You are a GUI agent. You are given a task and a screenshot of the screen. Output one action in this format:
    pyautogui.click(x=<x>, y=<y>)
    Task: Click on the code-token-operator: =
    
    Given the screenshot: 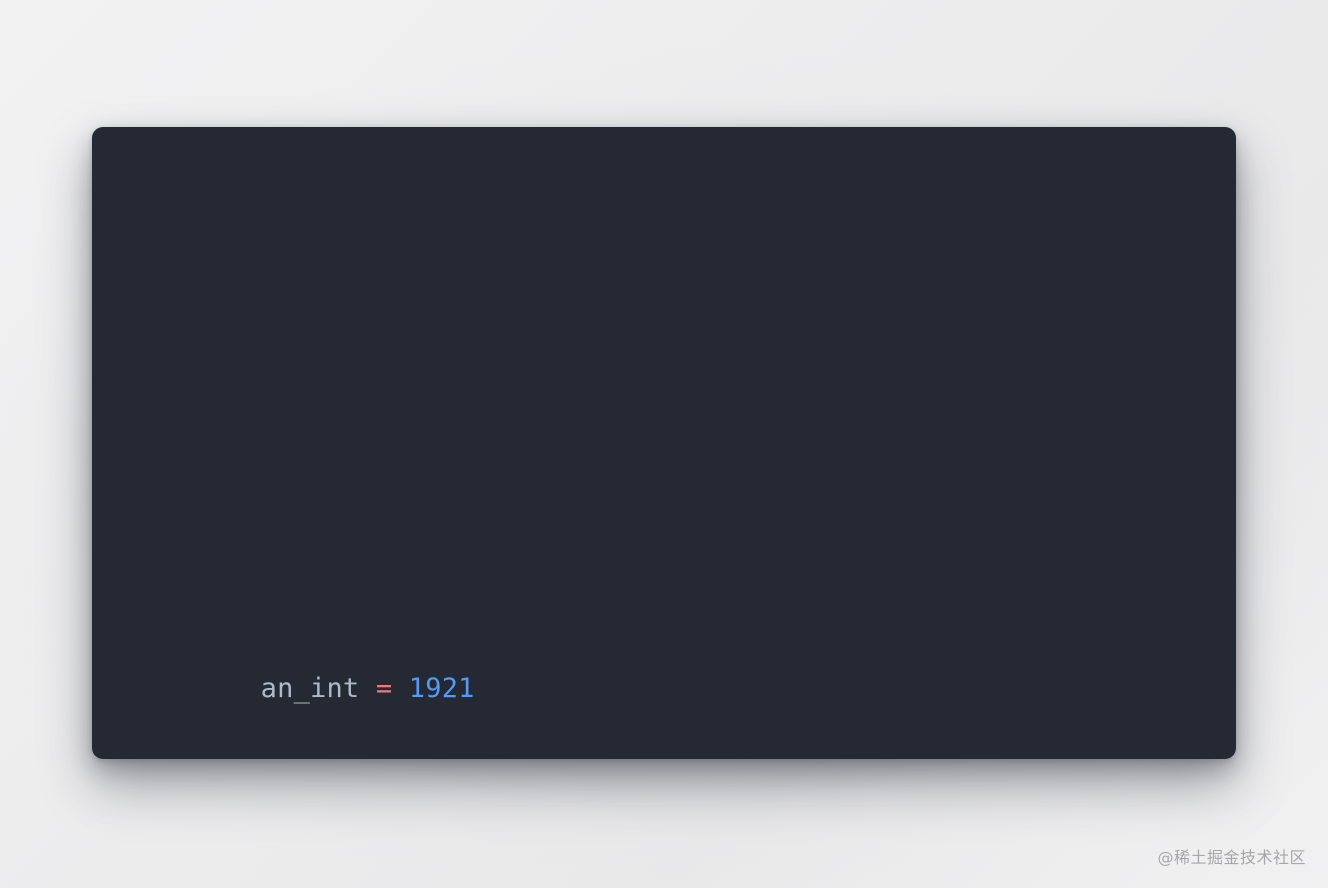 What is the action you would take?
    pyautogui.click(x=384, y=688)
    